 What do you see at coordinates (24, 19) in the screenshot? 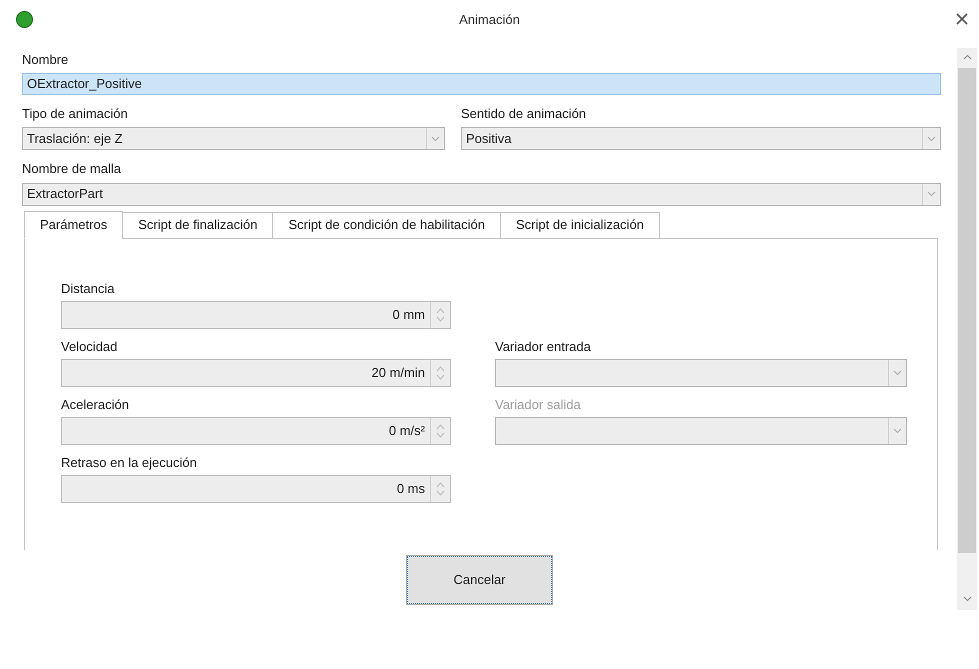
I see `app-icon` at bounding box center [24, 19].